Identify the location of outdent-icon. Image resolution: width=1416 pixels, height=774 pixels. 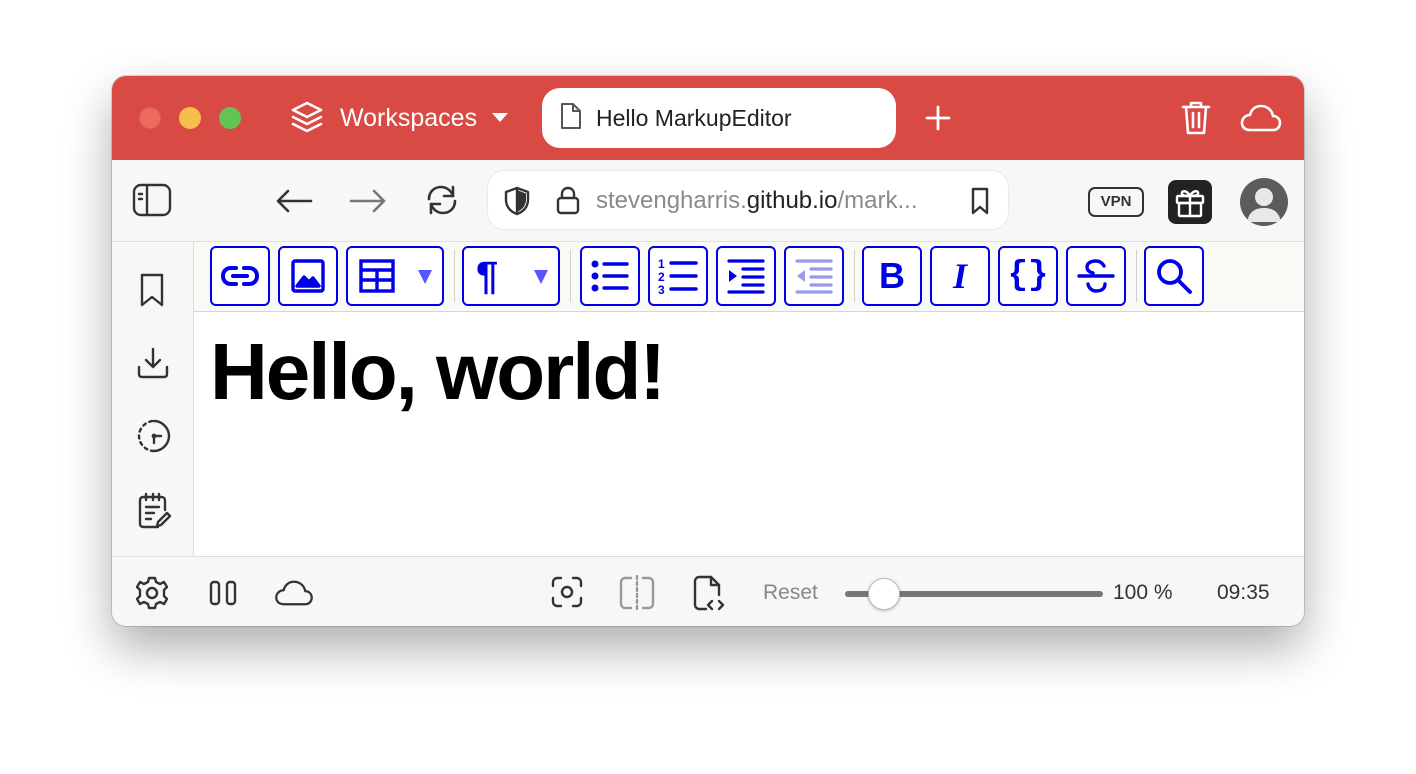
(814, 276).